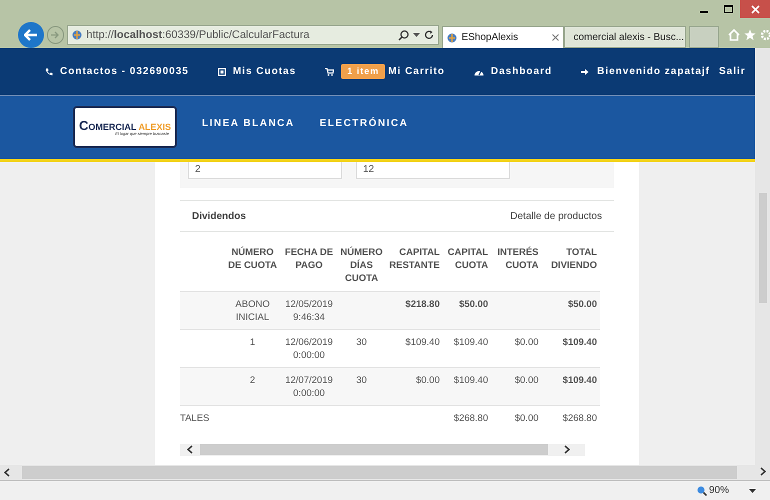 Image resolution: width=770 pixels, height=500 pixels. Describe the element at coordinates (503, 37) in the screenshot. I see `browser-tab: EShopAlexis` at that location.